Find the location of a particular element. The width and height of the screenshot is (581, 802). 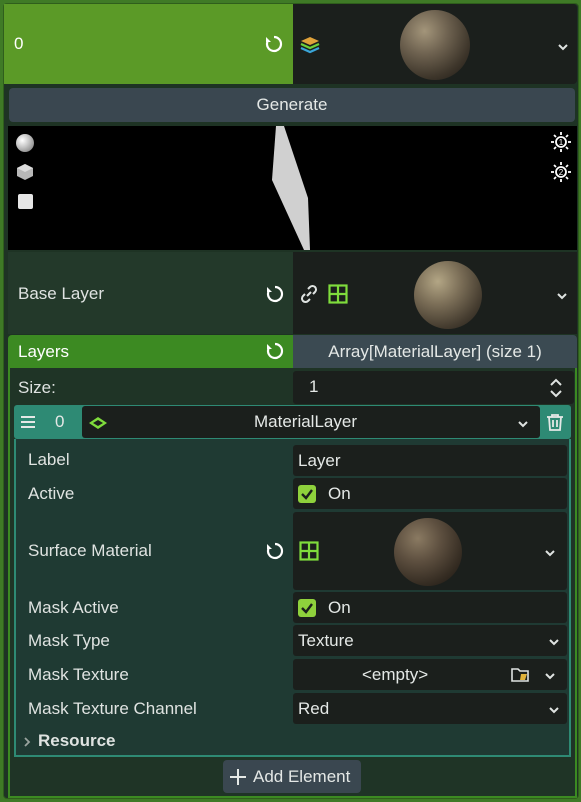

base-layer-row: Base Layer is located at coordinates (150, 293).